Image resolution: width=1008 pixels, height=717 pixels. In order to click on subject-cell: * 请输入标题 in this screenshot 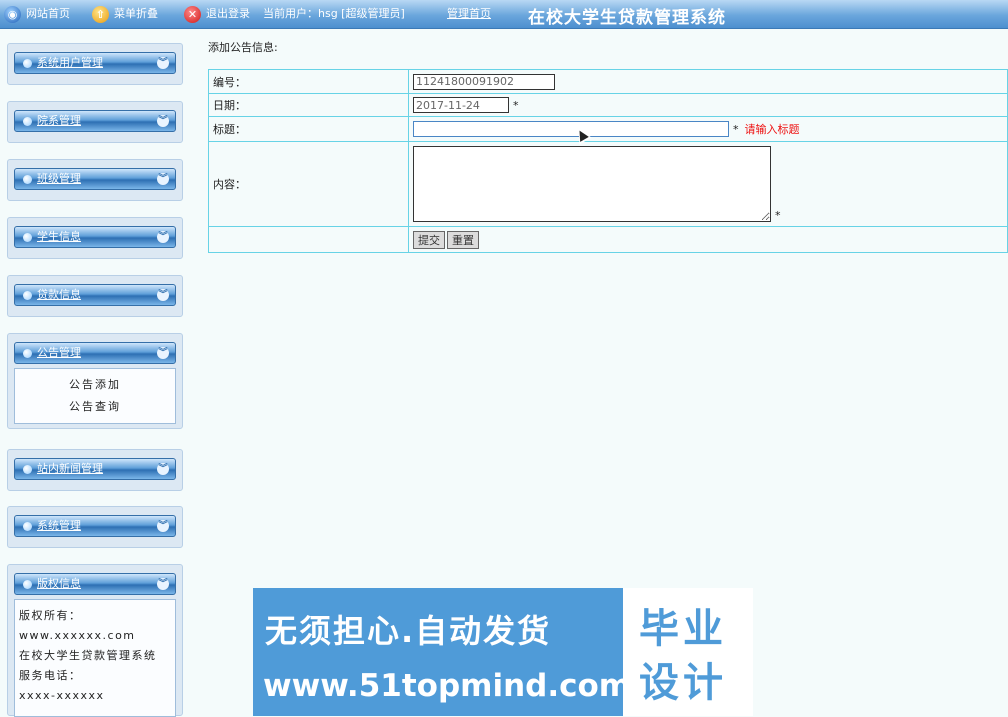, I will do `click(708, 129)`.